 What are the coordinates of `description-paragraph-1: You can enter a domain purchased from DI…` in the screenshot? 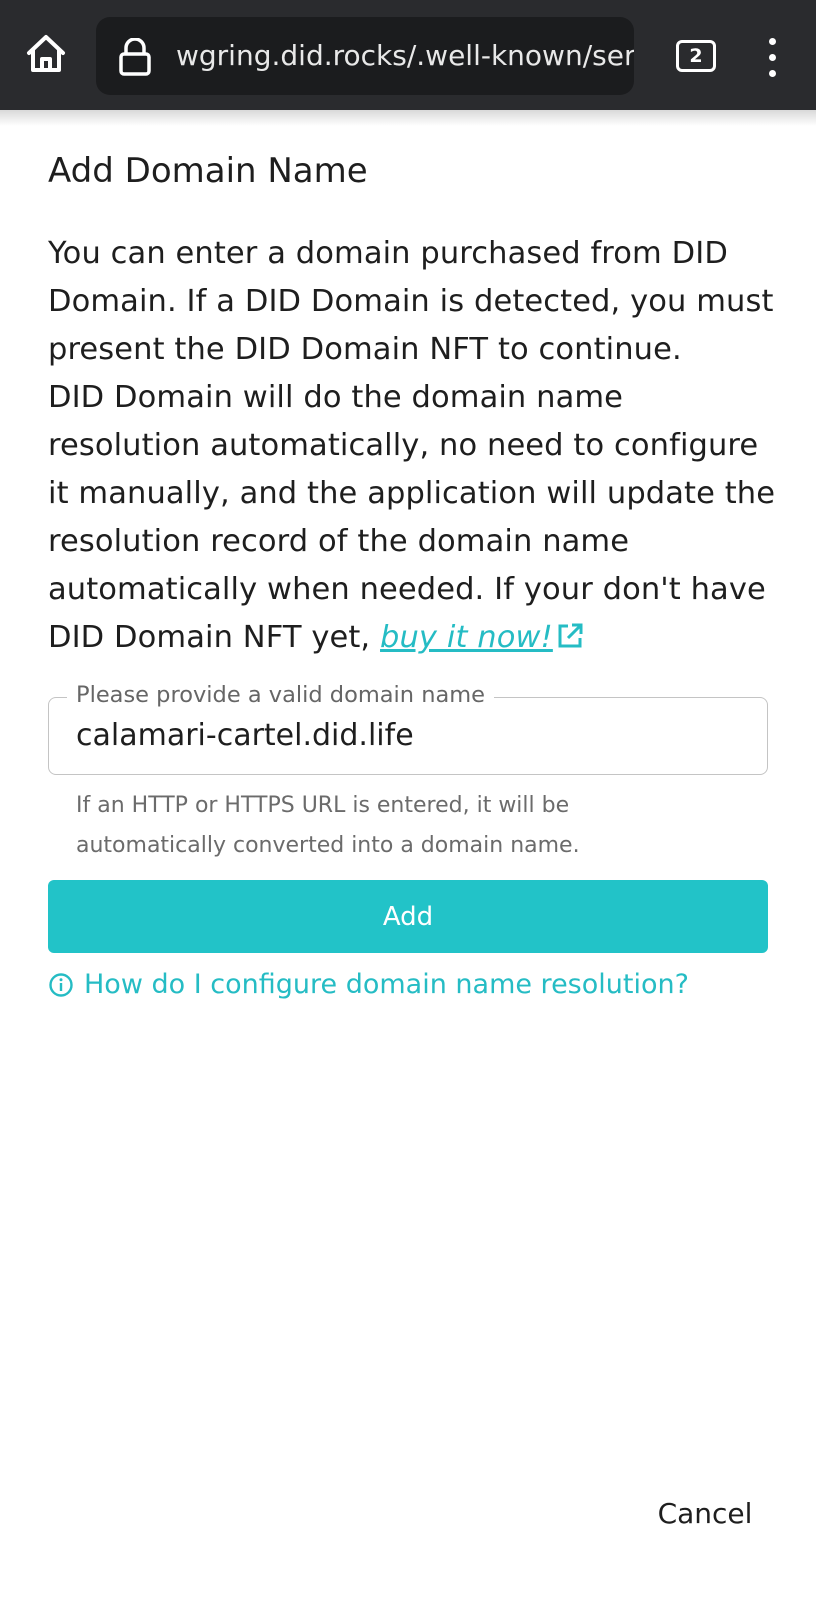 It's located at (411, 301).